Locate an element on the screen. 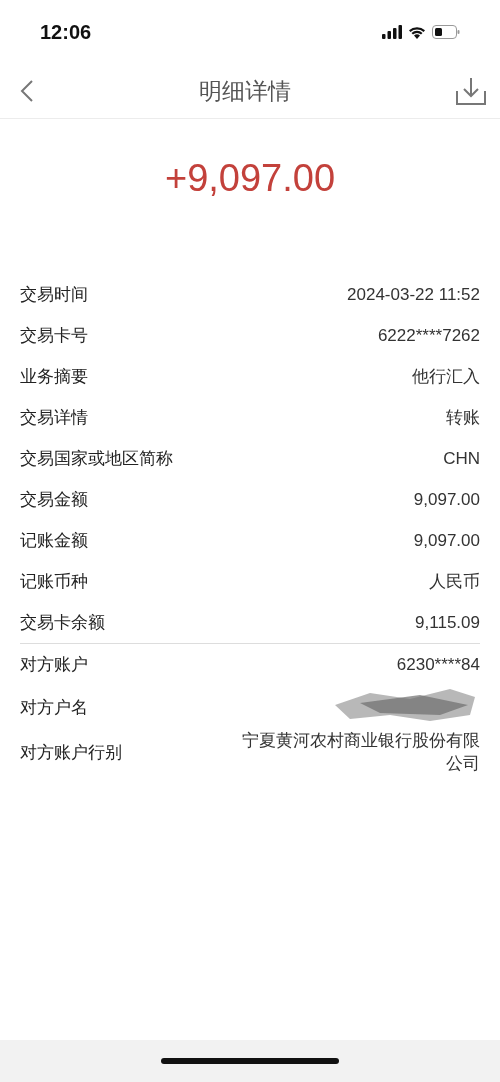 Image resolution: width=500 pixels, height=1082 pixels. field-label: 交易时间 is located at coordinates (54, 295).